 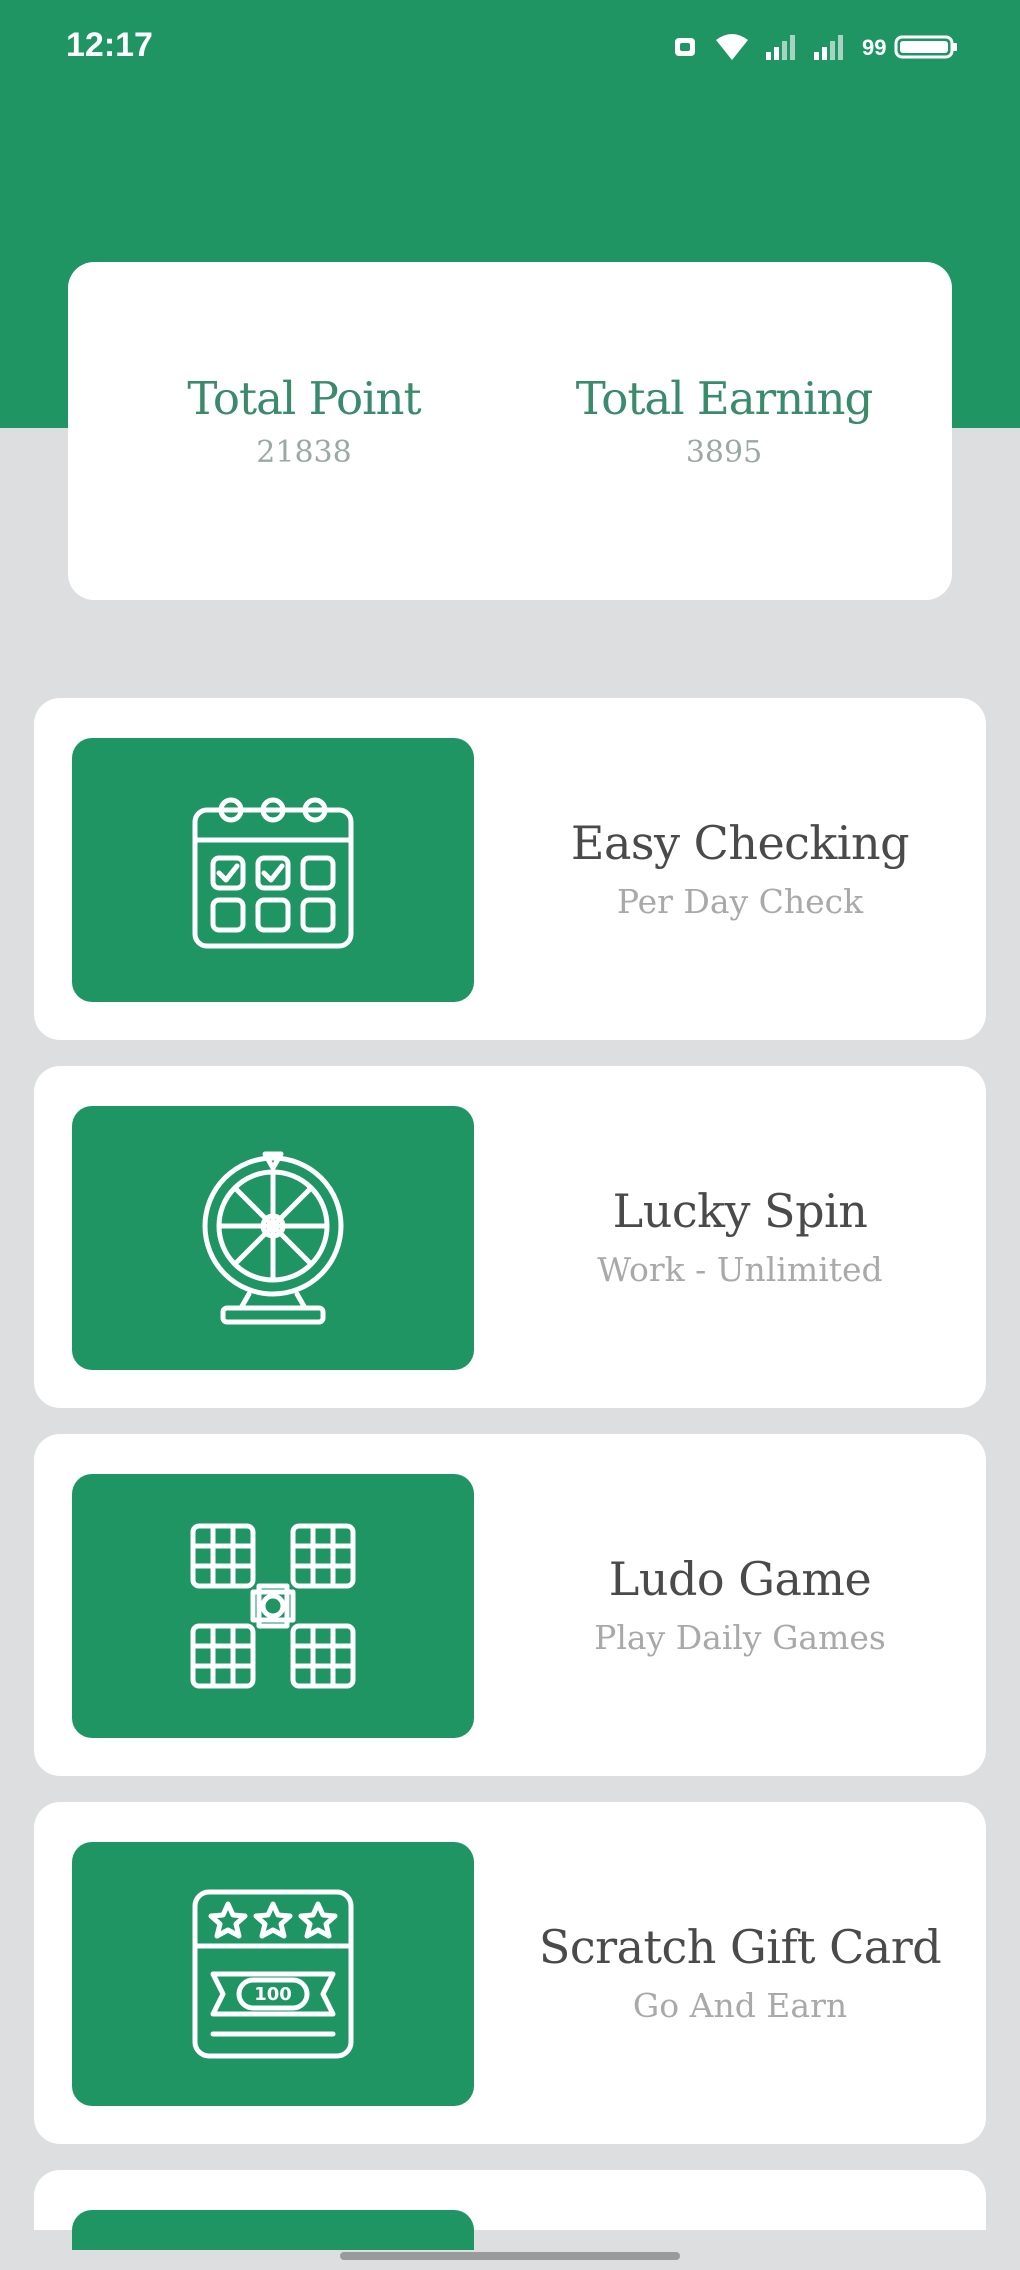 I want to click on menu-text: Lucky Spin Work - Unlimited, so click(x=740, y=1236).